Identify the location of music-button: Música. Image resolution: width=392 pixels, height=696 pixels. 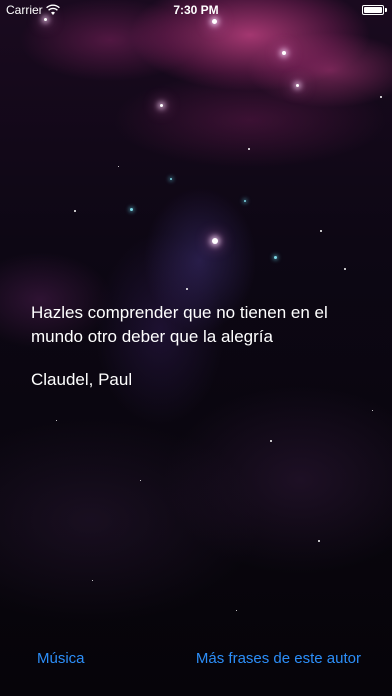
(61, 659).